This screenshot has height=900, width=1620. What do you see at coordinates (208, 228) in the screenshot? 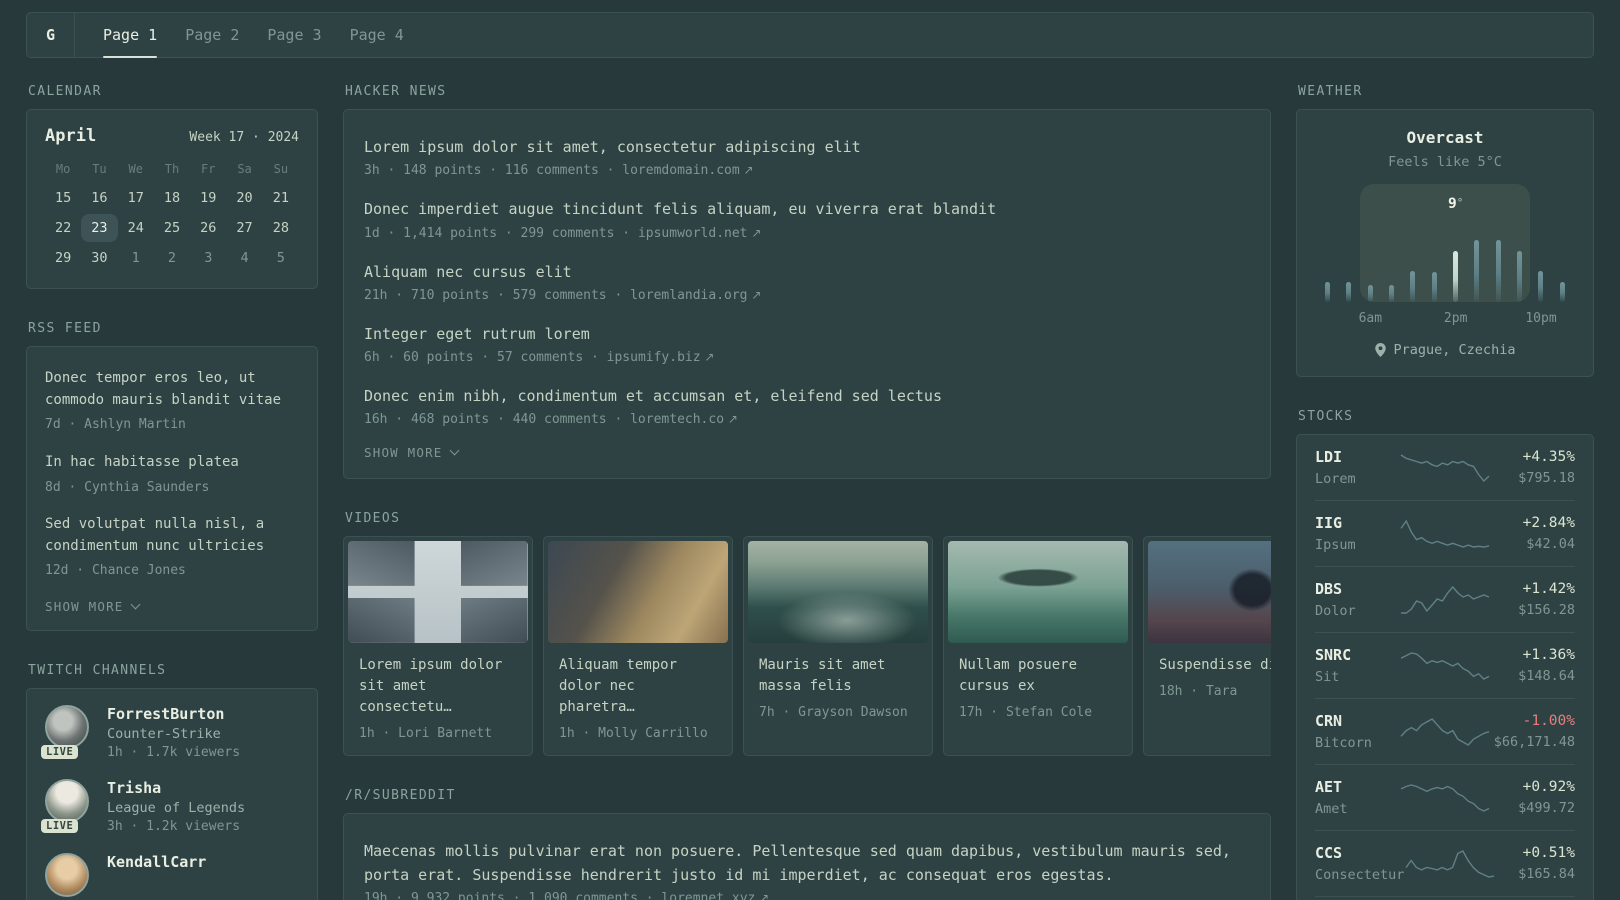
I see `calendar-day: 26` at bounding box center [208, 228].